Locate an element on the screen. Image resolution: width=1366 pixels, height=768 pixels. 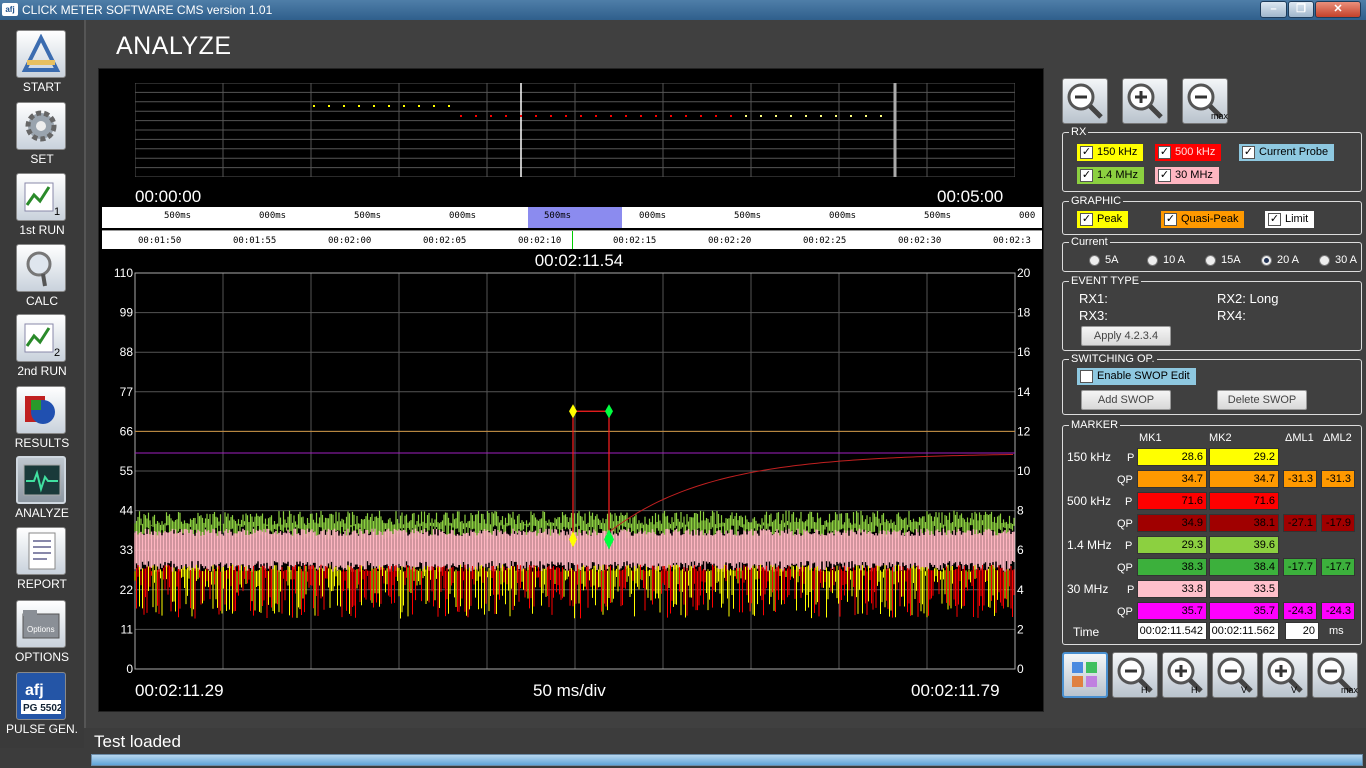
marker-p-mk2: 29.2 is located at coordinates (1244, 457).